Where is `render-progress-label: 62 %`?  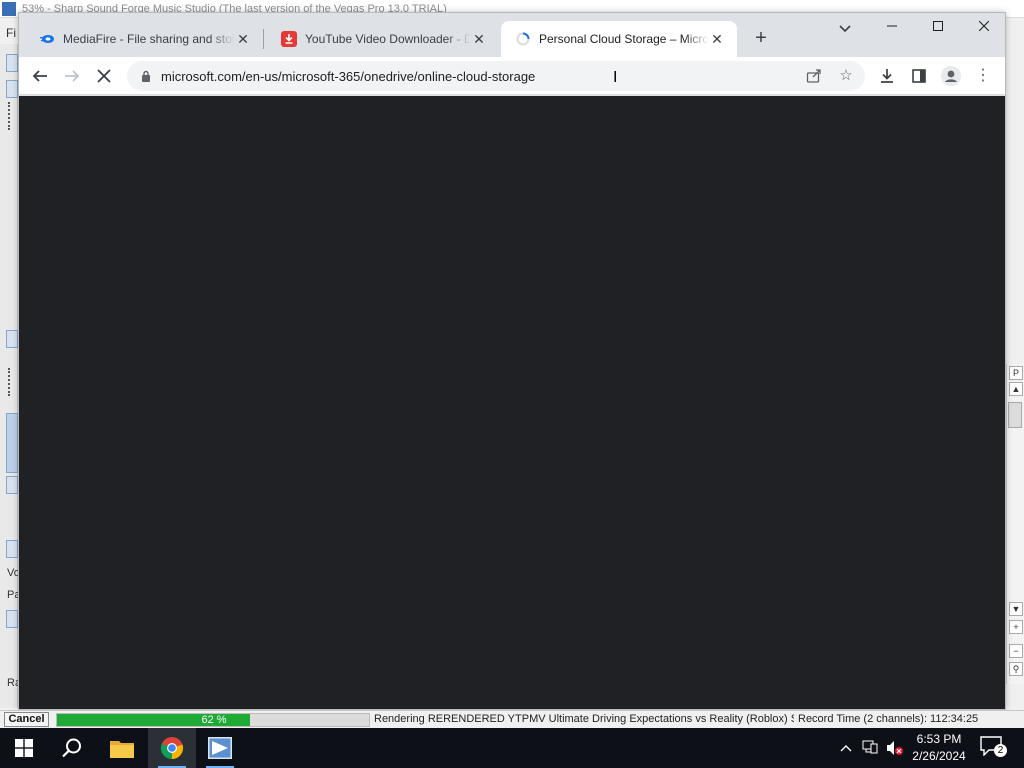
render-progress-label: 62 % is located at coordinates (214, 720).